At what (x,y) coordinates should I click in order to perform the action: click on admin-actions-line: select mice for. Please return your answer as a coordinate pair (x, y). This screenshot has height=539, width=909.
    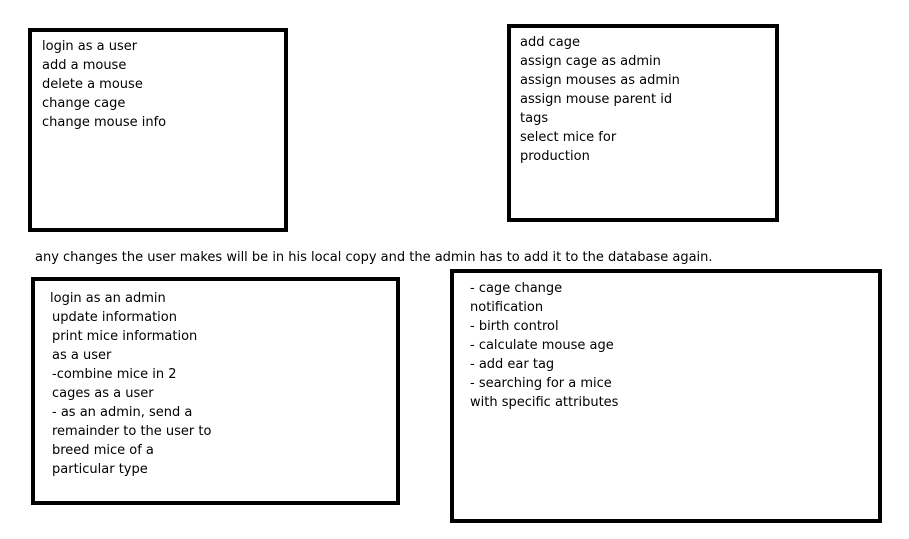
    Looking at the image, I should click on (568, 137).